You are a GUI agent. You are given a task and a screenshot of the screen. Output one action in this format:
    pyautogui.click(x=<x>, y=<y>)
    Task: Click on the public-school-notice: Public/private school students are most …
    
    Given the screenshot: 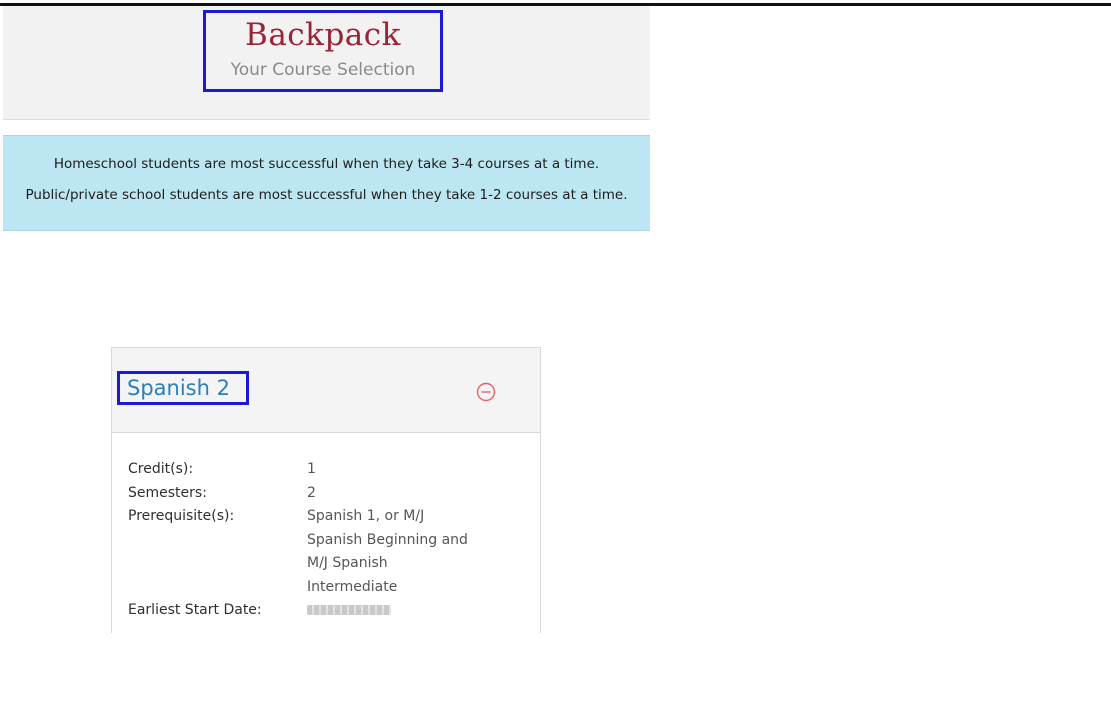 What is the action you would take?
    pyautogui.click(x=326, y=195)
    